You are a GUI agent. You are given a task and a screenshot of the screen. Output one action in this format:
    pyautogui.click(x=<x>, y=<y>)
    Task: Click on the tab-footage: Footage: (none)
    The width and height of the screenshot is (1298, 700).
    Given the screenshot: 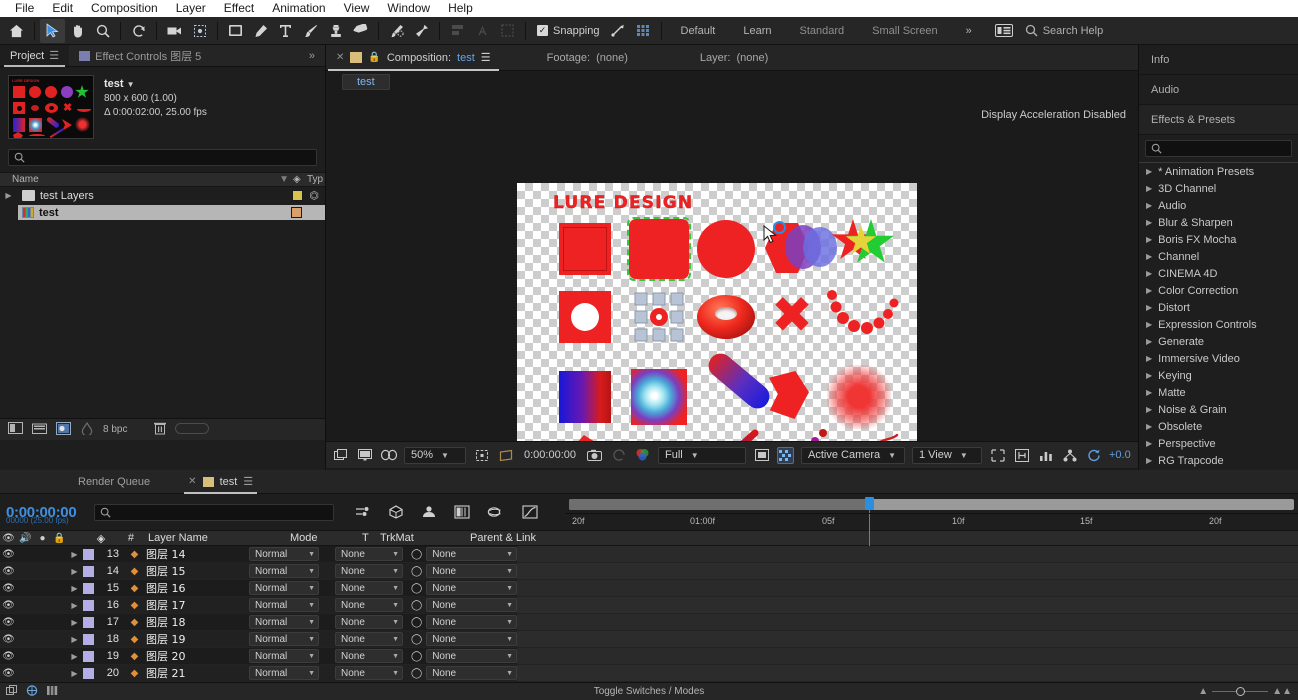 What is the action you would take?
    pyautogui.click(x=587, y=57)
    